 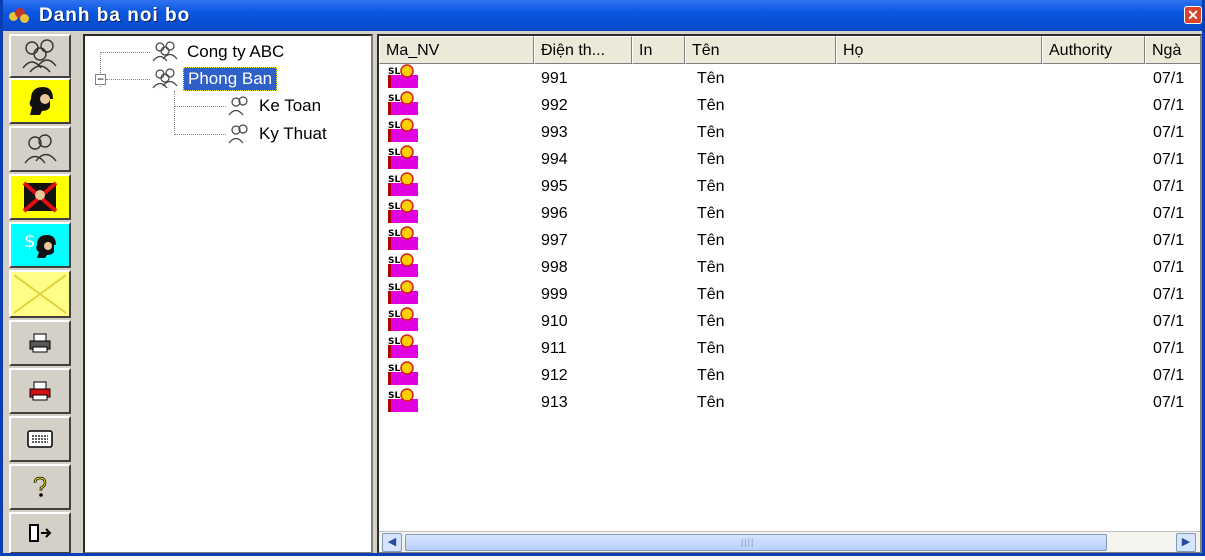 I want to click on keyboard-button, so click(x=40, y=439).